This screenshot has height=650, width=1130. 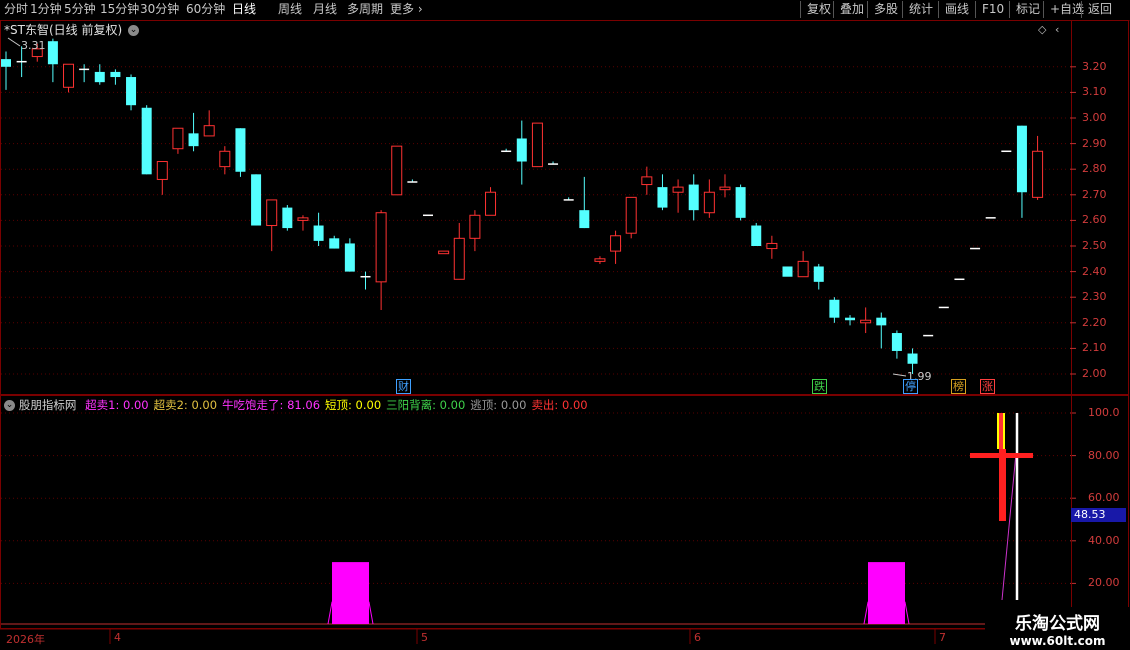 What do you see at coordinates (559, 405) in the screenshot?
I see `legend-item-6: 卖出: 0.00` at bounding box center [559, 405].